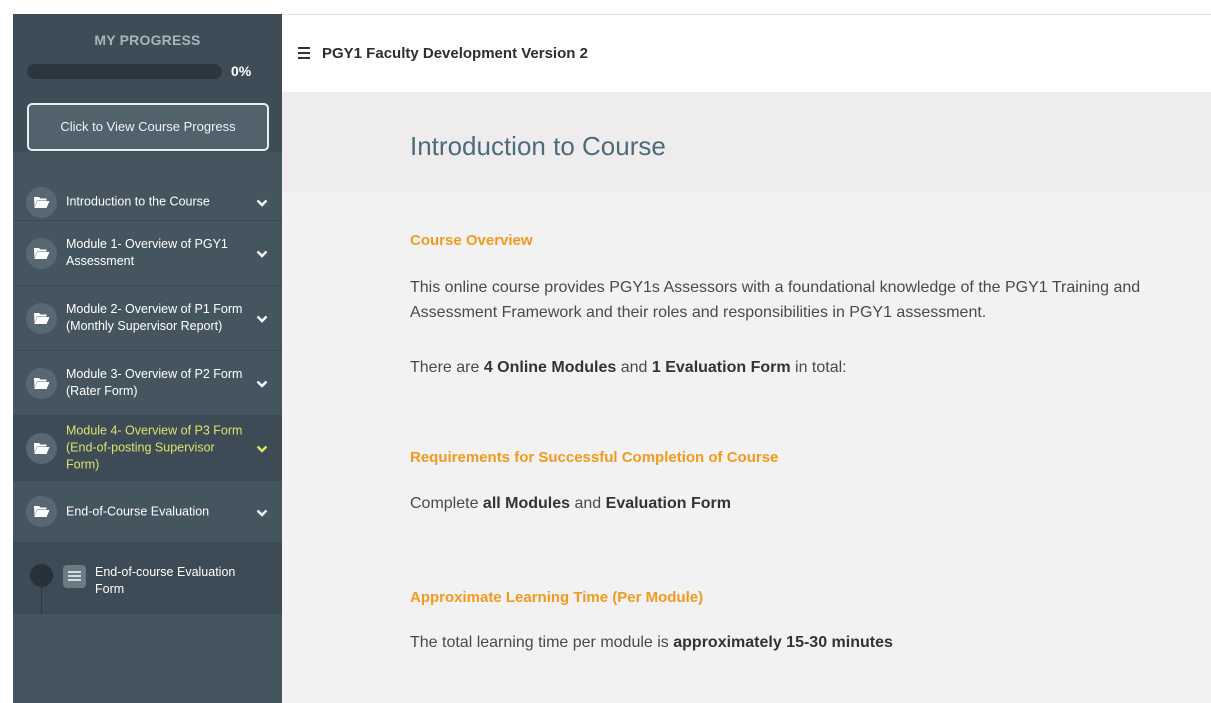  Describe the element at coordinates (241, 71) in the screenshot. I see `progress-percent: 0%` at that location.